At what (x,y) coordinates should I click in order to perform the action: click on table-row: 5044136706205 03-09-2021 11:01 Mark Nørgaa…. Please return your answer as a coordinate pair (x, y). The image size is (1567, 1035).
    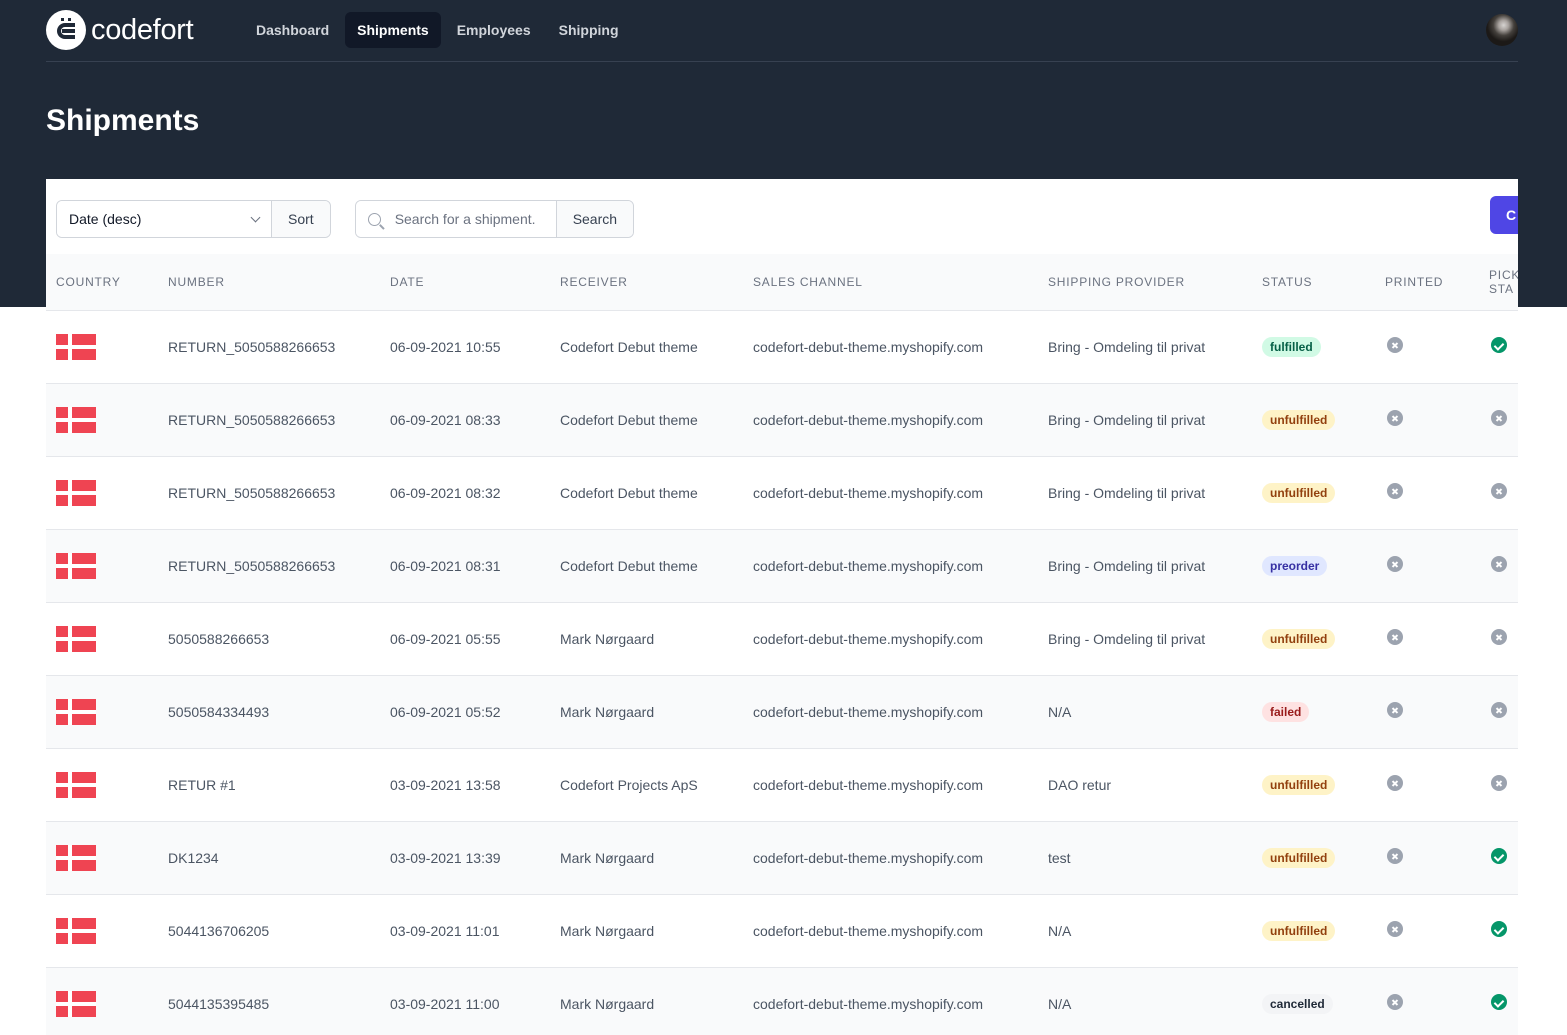
    Looking at the image, I should click on (782, 930).